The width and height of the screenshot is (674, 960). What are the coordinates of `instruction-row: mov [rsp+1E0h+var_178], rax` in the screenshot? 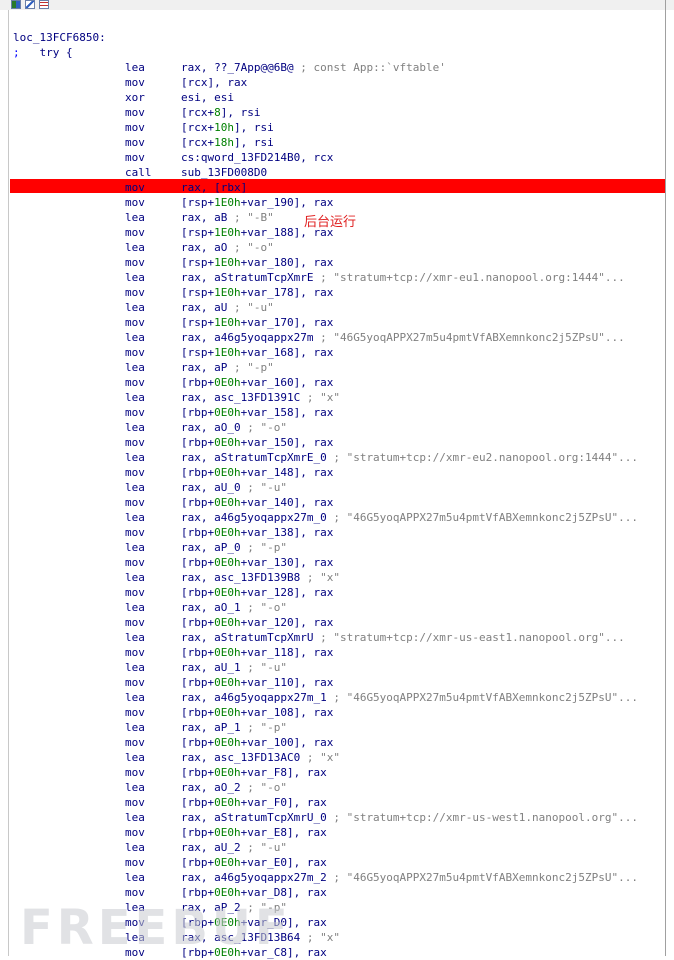 It's located at (339, 292).